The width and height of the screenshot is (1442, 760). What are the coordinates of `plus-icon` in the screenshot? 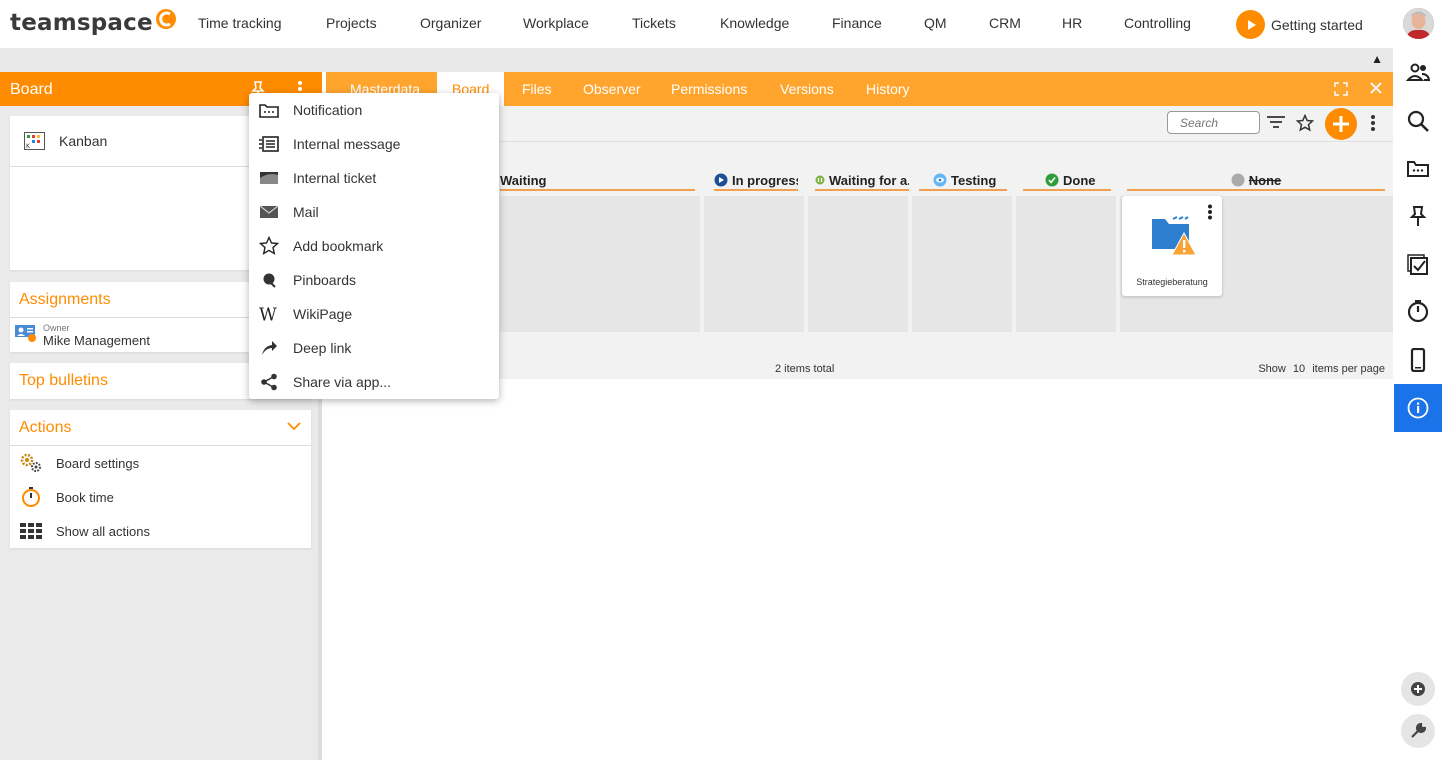 It's located at (1341, 124).